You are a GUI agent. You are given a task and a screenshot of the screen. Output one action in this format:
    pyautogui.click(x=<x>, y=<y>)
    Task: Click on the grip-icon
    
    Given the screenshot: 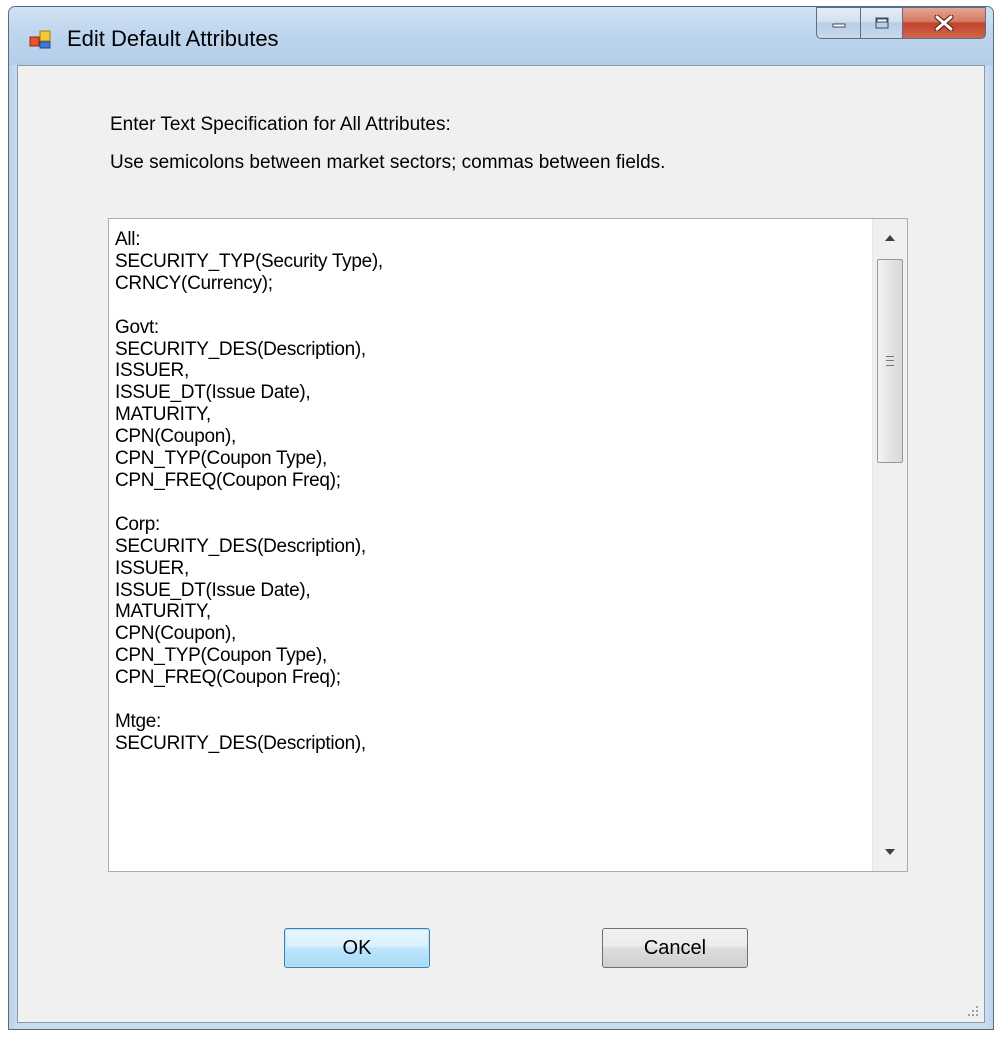 What is the action you would take?
    pyautogui.click(x=890, y=361)
    